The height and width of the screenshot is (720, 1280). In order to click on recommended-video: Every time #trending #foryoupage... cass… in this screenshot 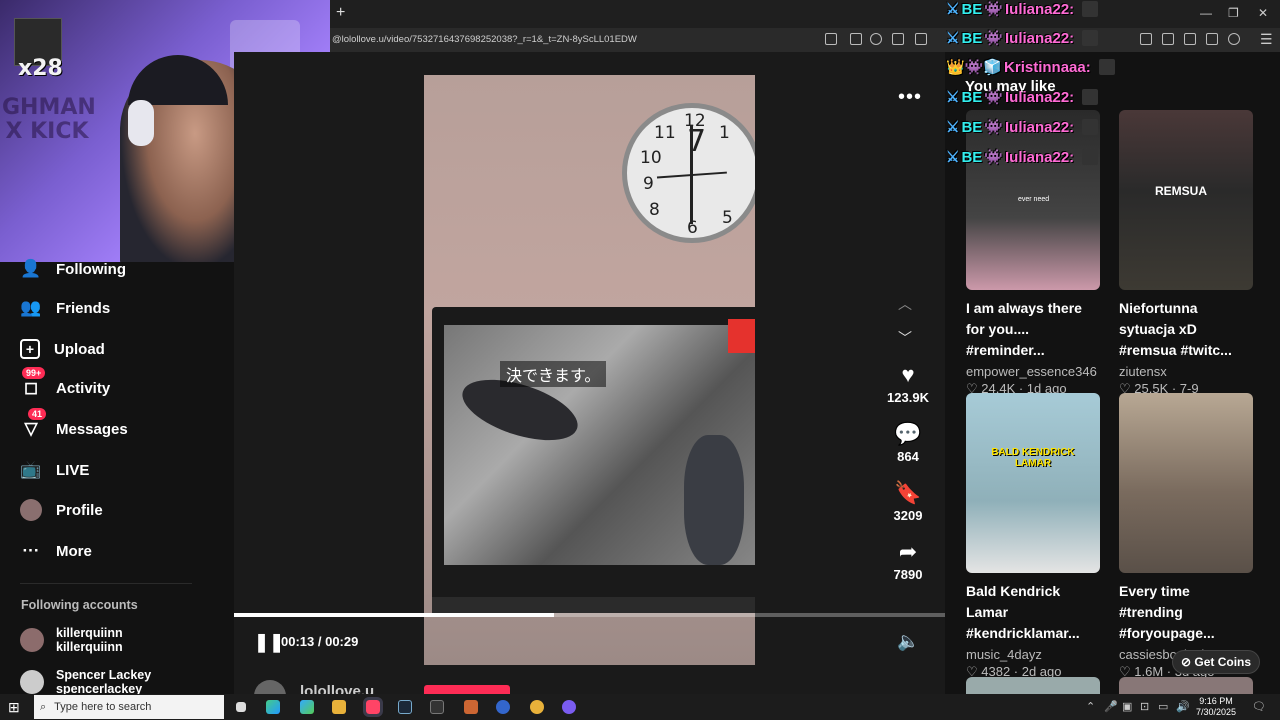, I will do `click(1186, 536)`.